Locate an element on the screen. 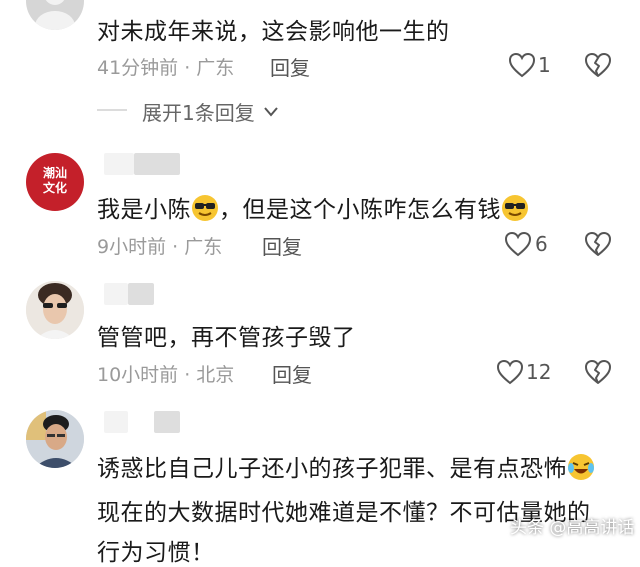 The image size is (640, 567). comment-text: 我是小陈 ，但是这个小陈咋怎么有钱 is located at coordinates (313, 207).